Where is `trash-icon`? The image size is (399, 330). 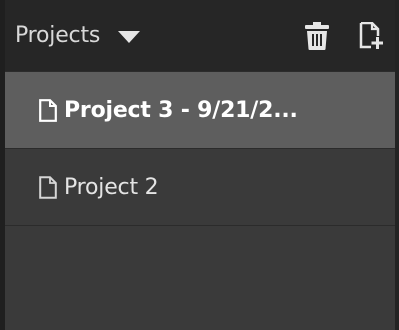
trash-icon is located at coordinates (317, 35).